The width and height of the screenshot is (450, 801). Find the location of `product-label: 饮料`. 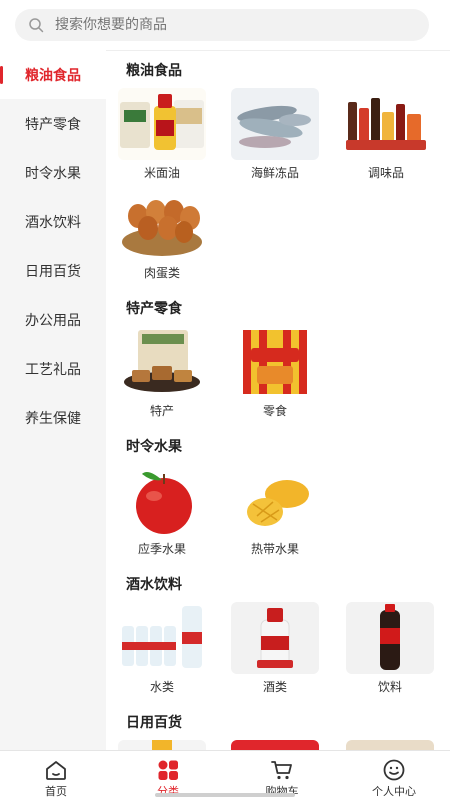

product-label: 饮料 is located at coordinates (390, 686).